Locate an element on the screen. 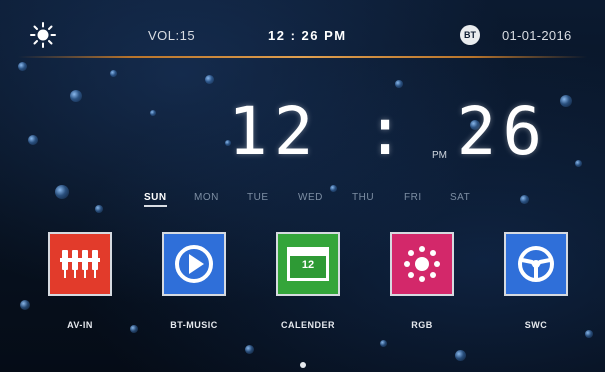 The height and width of the screenshot is (372, 605). app-swc: SWC is located at coordinates (536, 281).